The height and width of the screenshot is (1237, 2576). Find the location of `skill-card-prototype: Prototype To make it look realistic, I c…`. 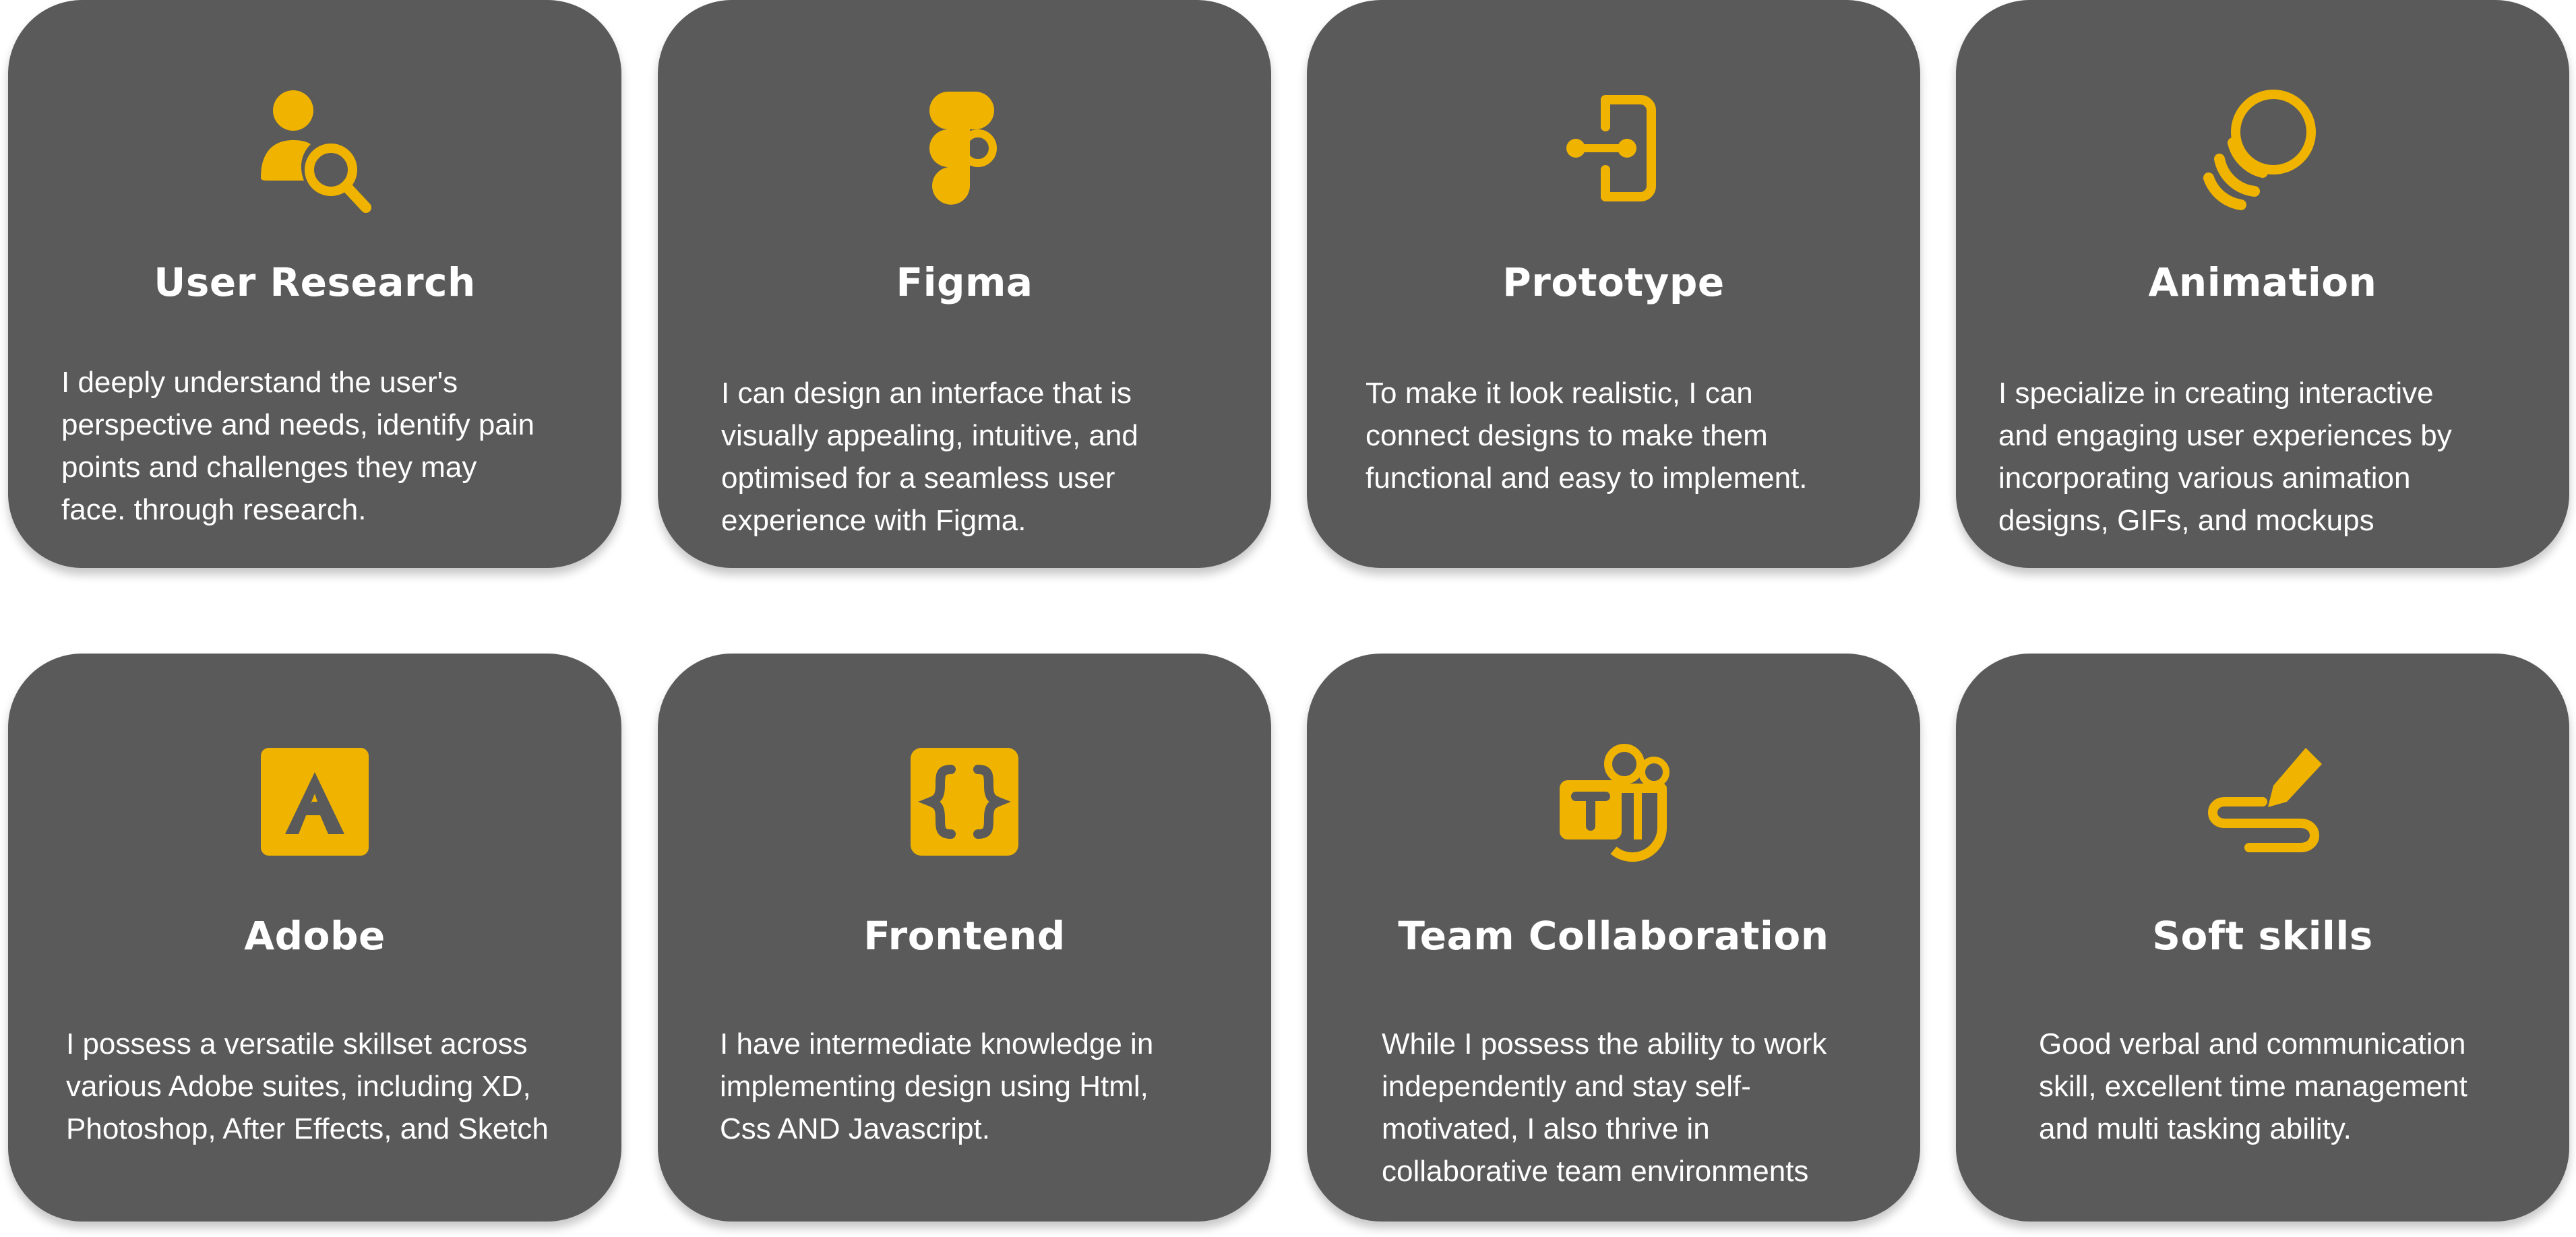

skill-card-prototype: Prototype To make it look realistic, I c… is located at coordinates (1614, 284).